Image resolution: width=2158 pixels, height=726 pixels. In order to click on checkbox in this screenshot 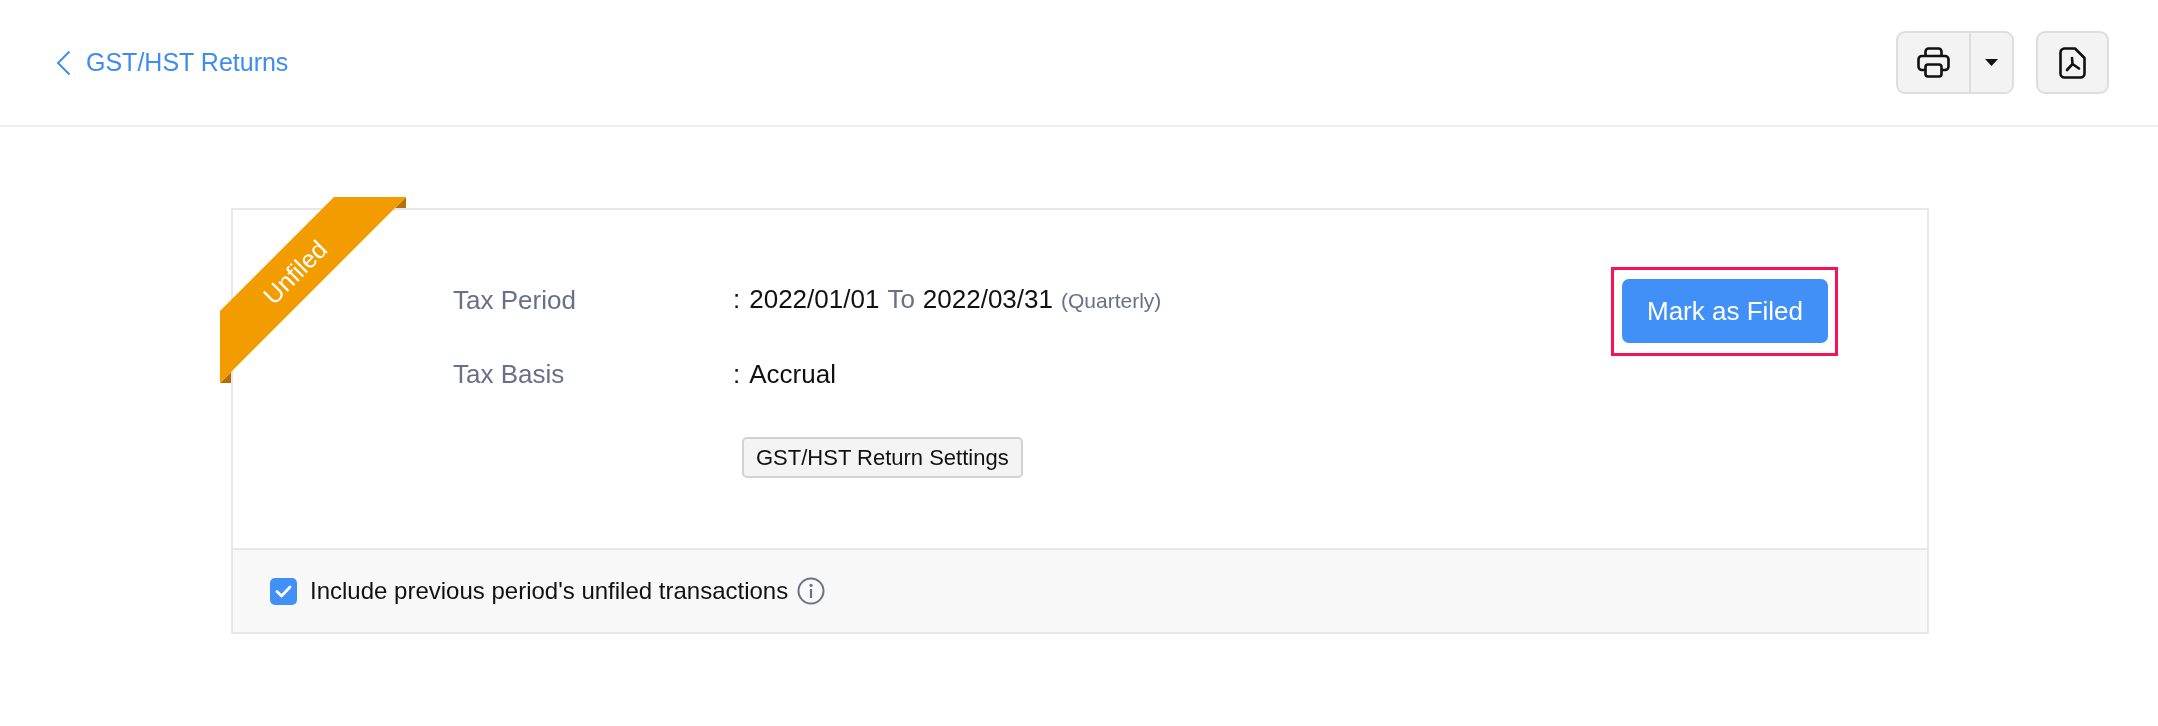, I will do `click(283, 591)`.